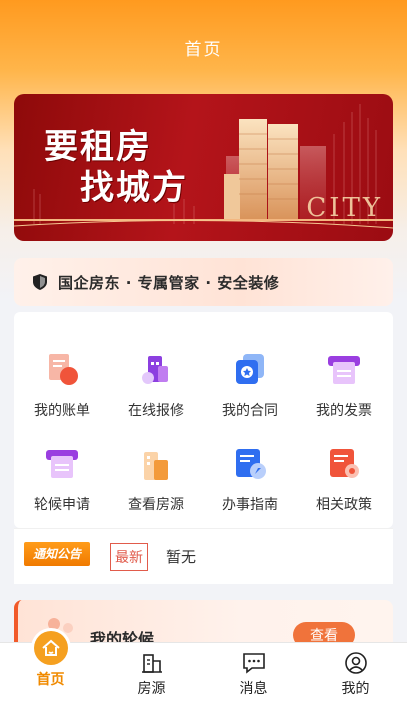 The height and width of the screenshot is (704, 407). I want to click on grid-label: 查看房源, so click(156, 505).